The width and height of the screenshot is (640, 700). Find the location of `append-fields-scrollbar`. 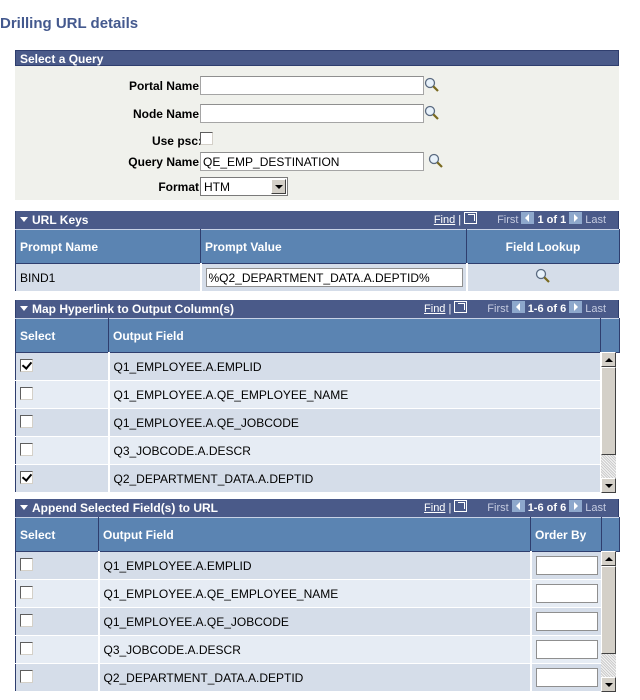

append-fields-scrollbar is located at coordinates (608, 621).